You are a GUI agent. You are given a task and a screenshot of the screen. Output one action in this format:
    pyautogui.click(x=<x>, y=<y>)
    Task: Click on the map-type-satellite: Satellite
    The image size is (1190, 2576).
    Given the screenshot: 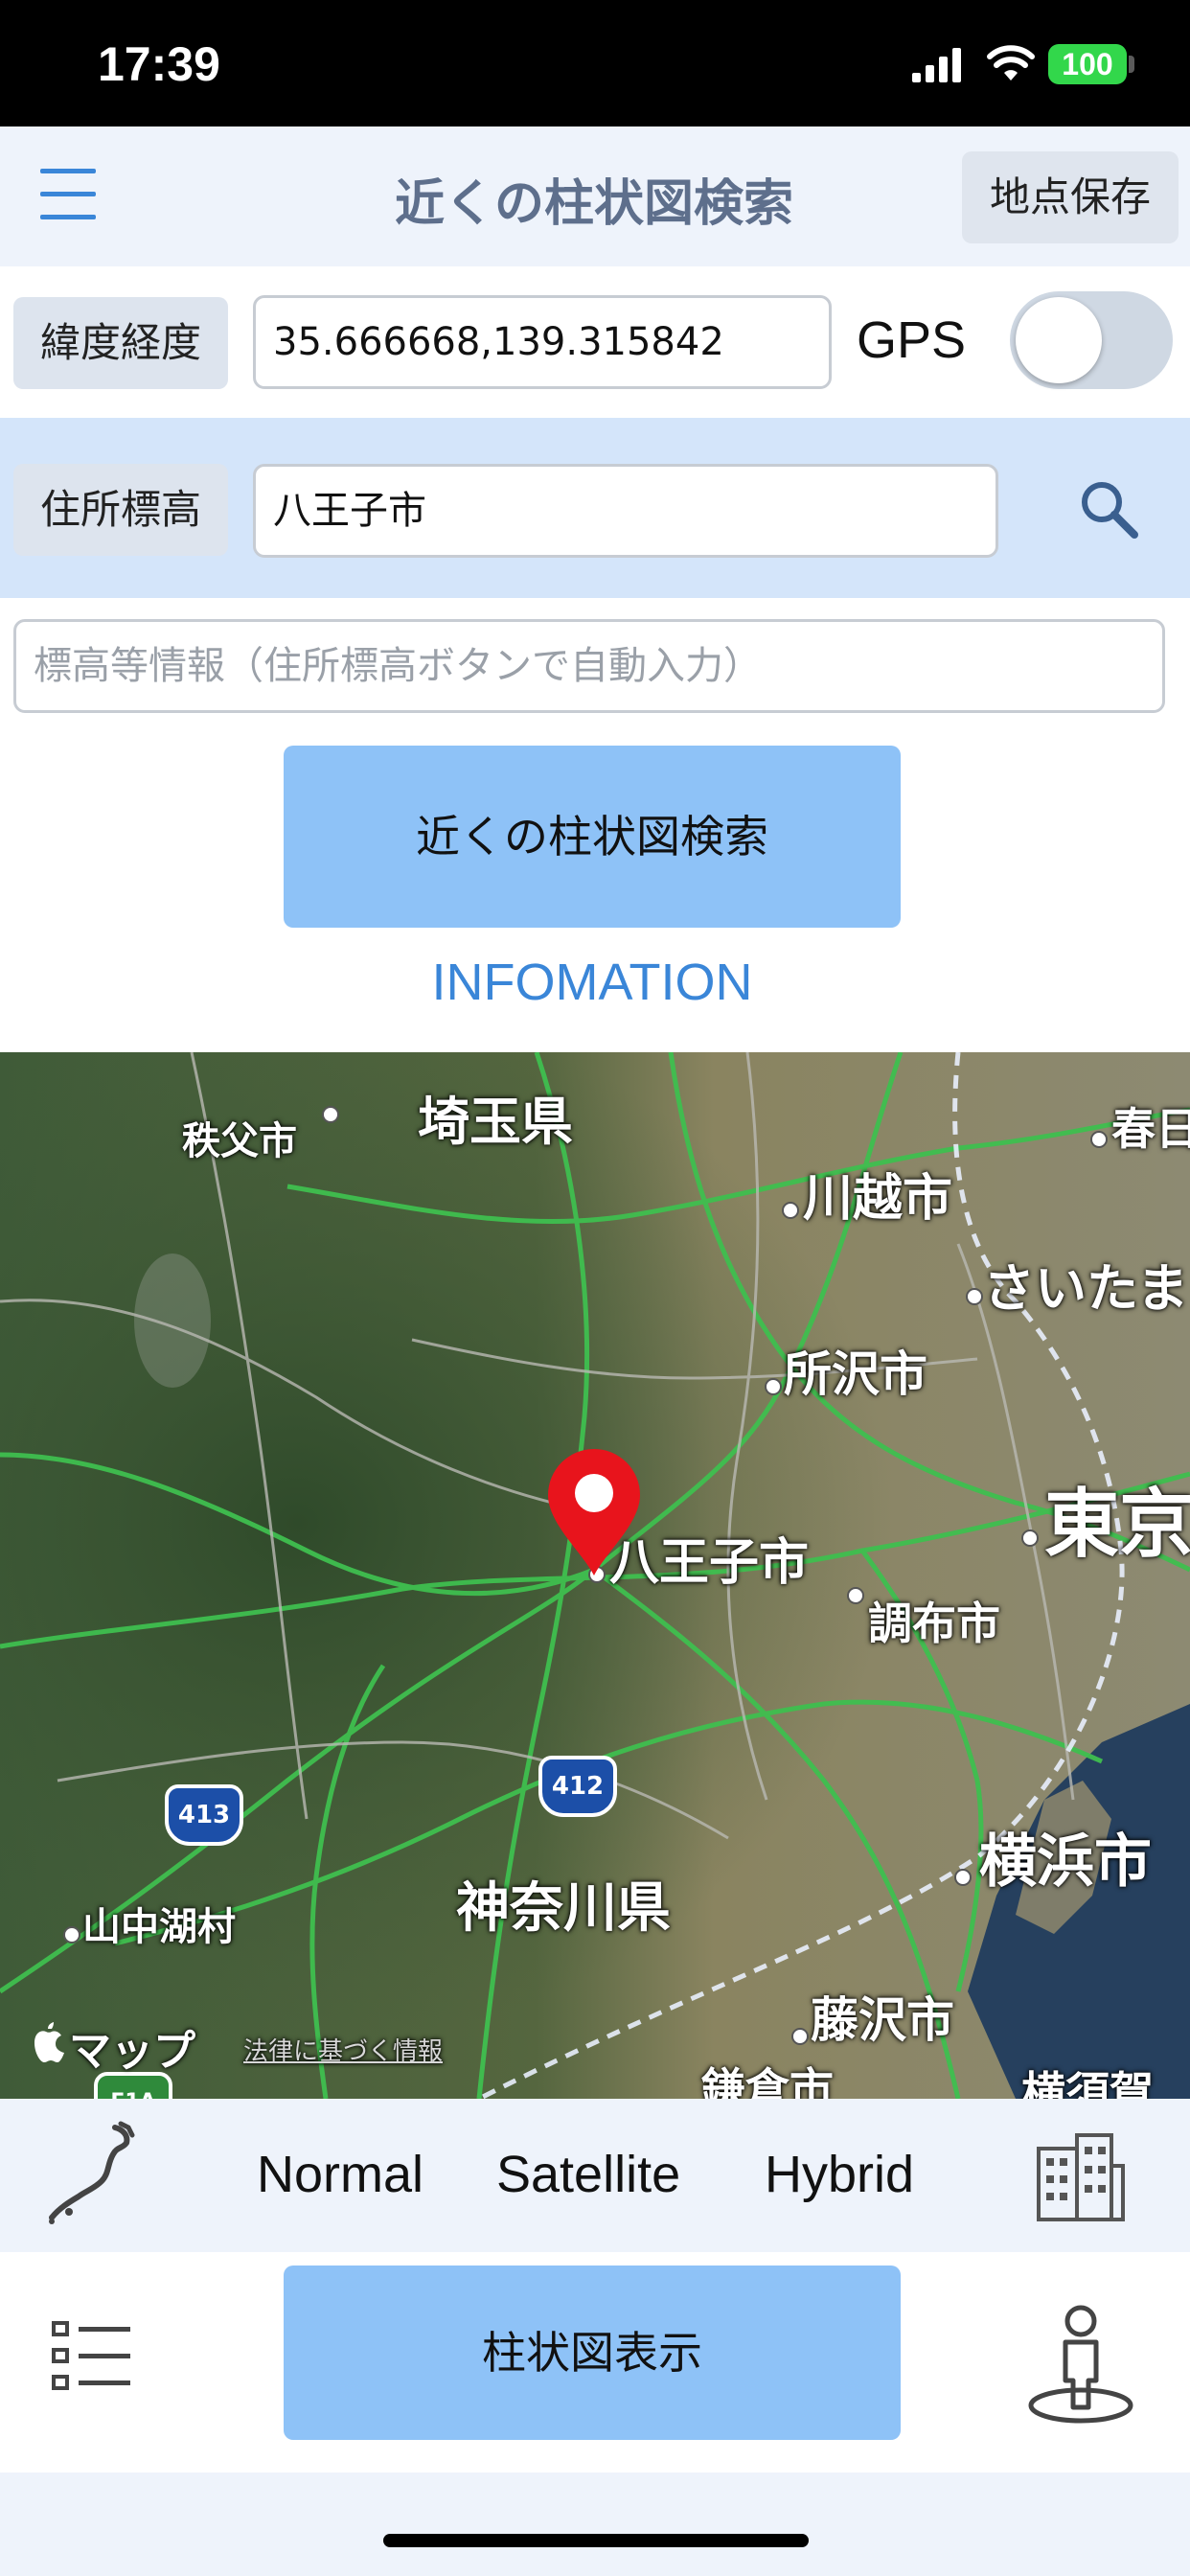 What is the action you would take?
    pyautogui.click(x=588, y=2174)
    